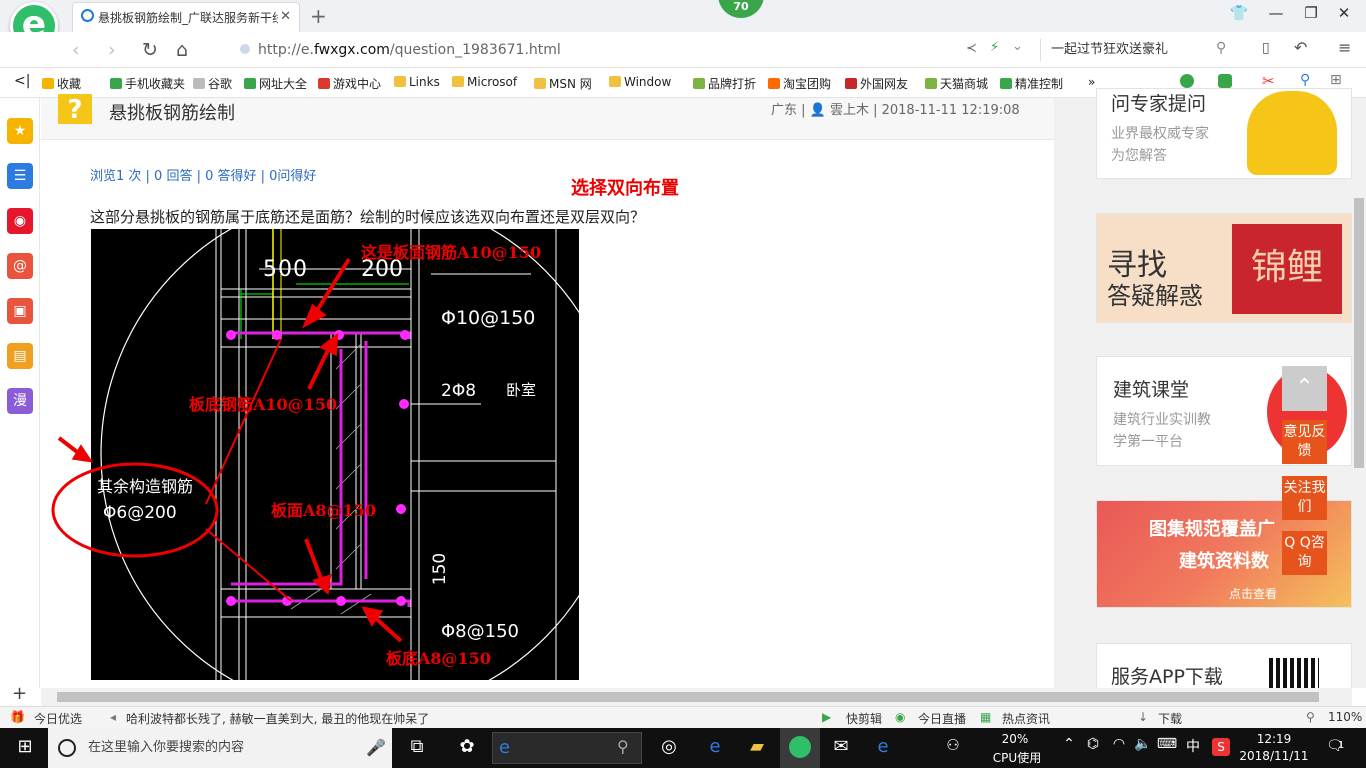 This screenshot has width=1366, height=768. I want to click on lightning-icon: ⚡, so click(994, 47).